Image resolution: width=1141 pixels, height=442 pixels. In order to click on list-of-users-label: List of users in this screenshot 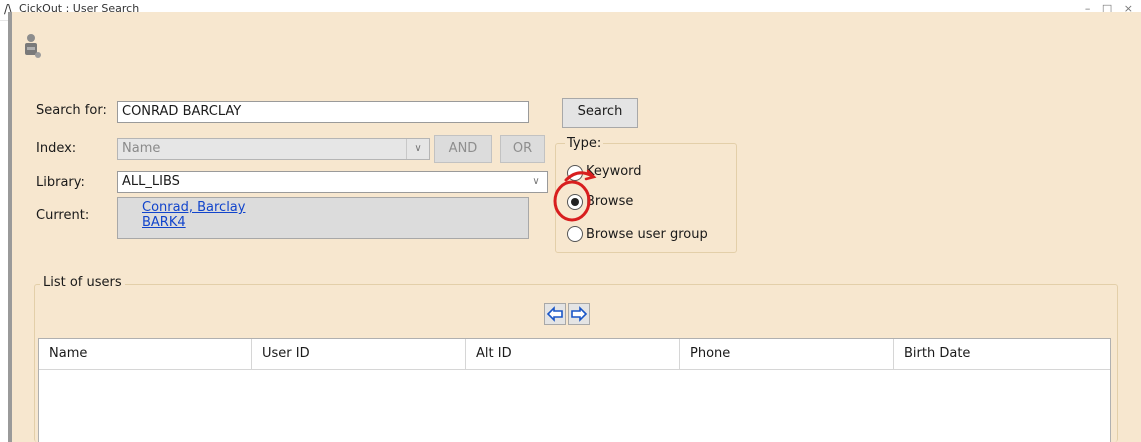, I will do `click(82, 282)`.